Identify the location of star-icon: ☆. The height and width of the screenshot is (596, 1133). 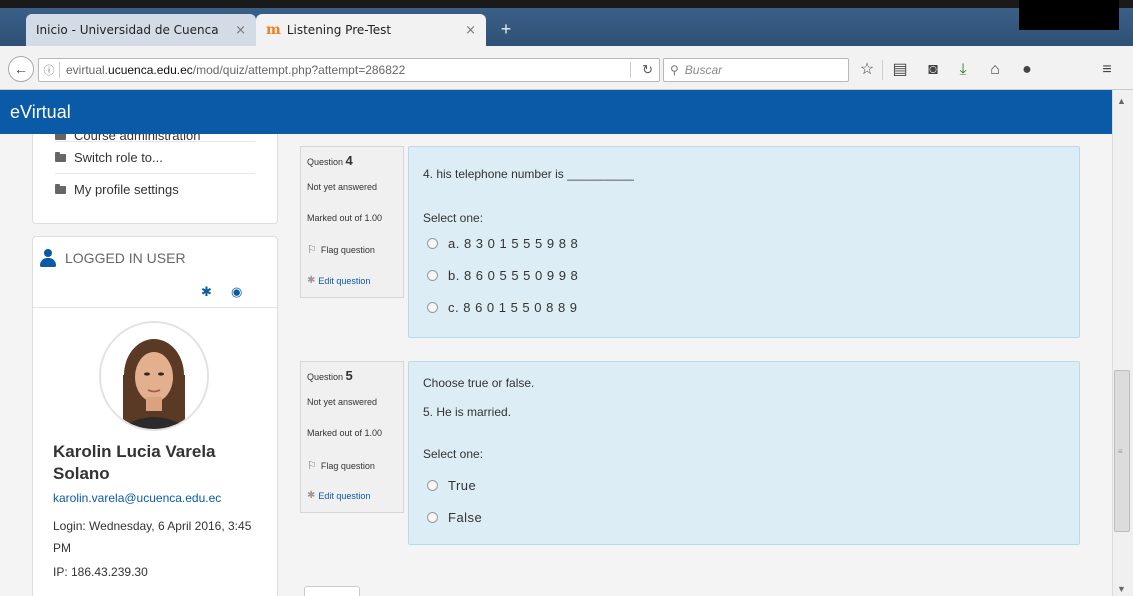
(867, 70).